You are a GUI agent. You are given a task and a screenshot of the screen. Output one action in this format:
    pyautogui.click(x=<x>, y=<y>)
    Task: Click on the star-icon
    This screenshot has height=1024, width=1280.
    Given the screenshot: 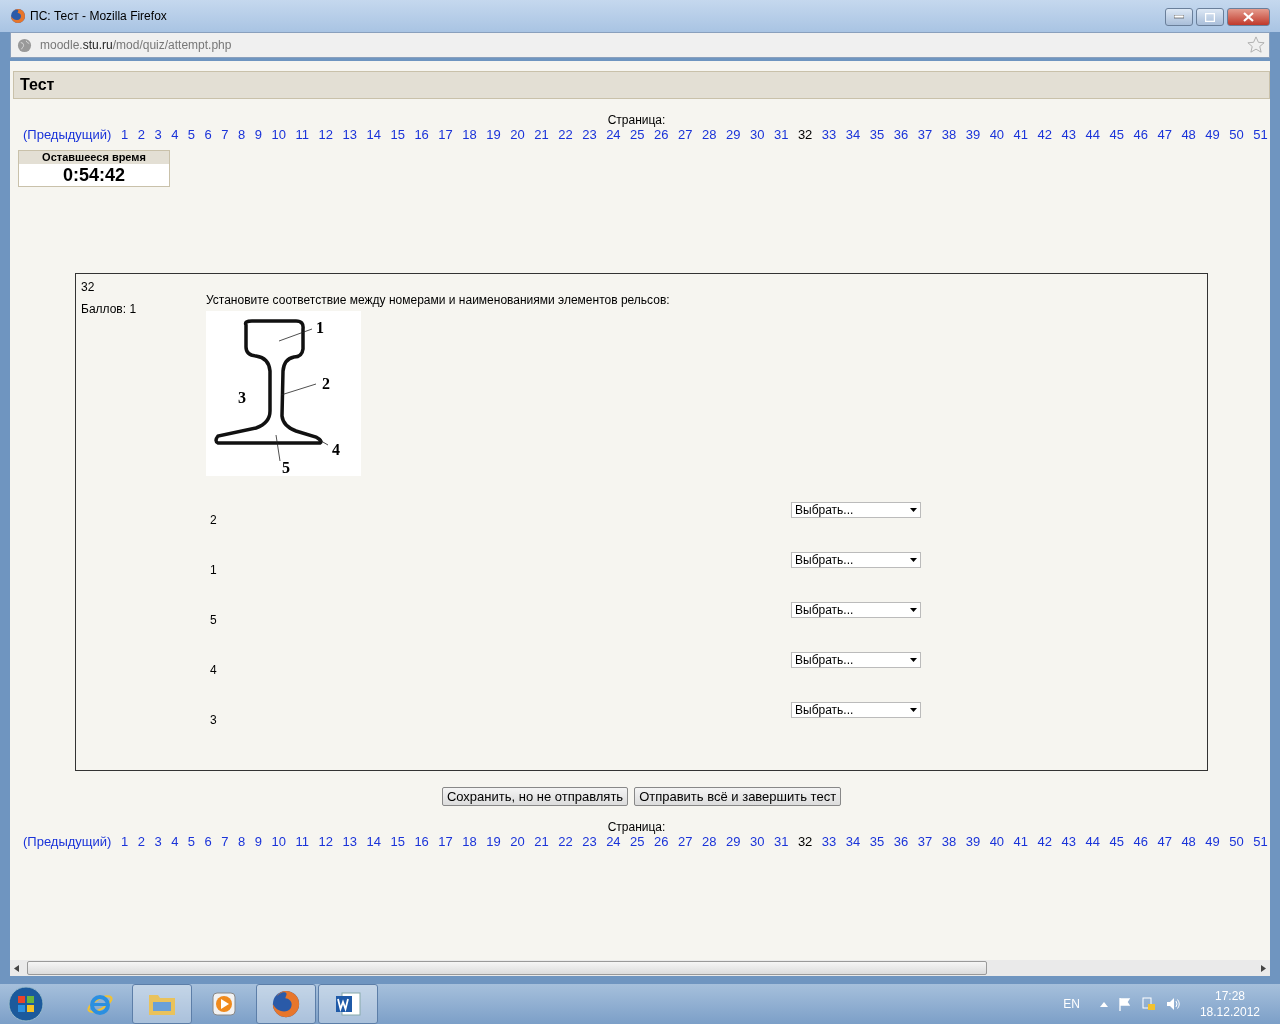 What is the action you would take?
    pyautogui.click(x=1256, y=45)
    